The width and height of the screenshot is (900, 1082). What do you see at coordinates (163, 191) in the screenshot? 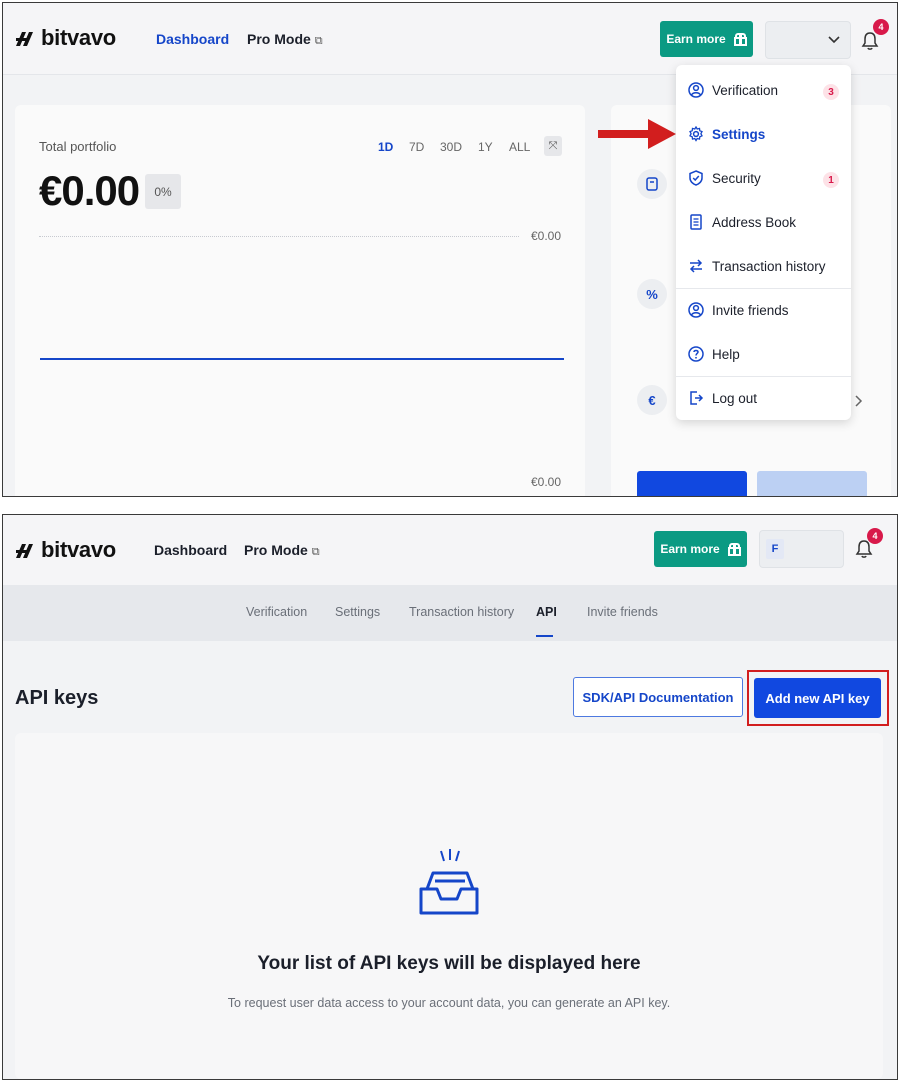
I see `portfolio-change: 0%` at bounding box center [163, 191].